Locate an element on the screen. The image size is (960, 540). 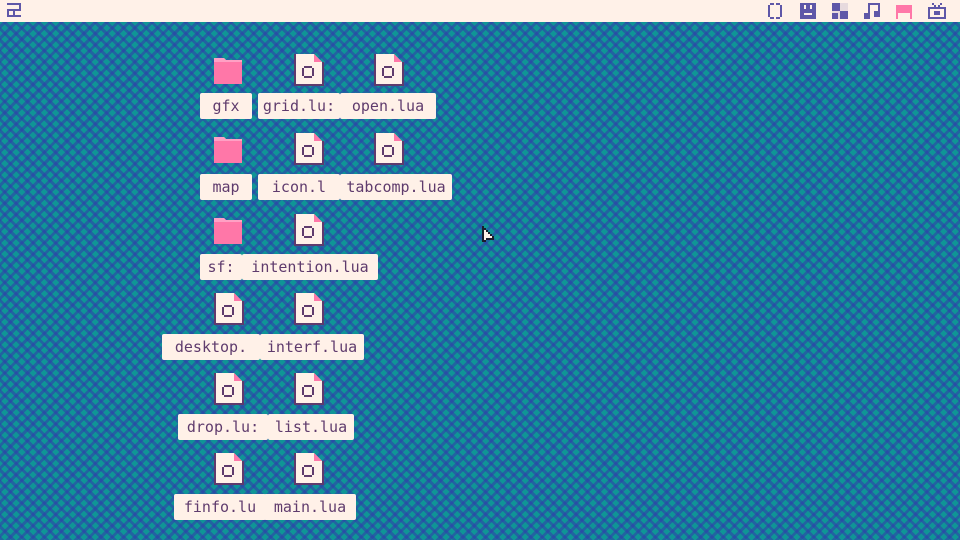
desktop-item-label: gfx is located at coordinates (226, 106).